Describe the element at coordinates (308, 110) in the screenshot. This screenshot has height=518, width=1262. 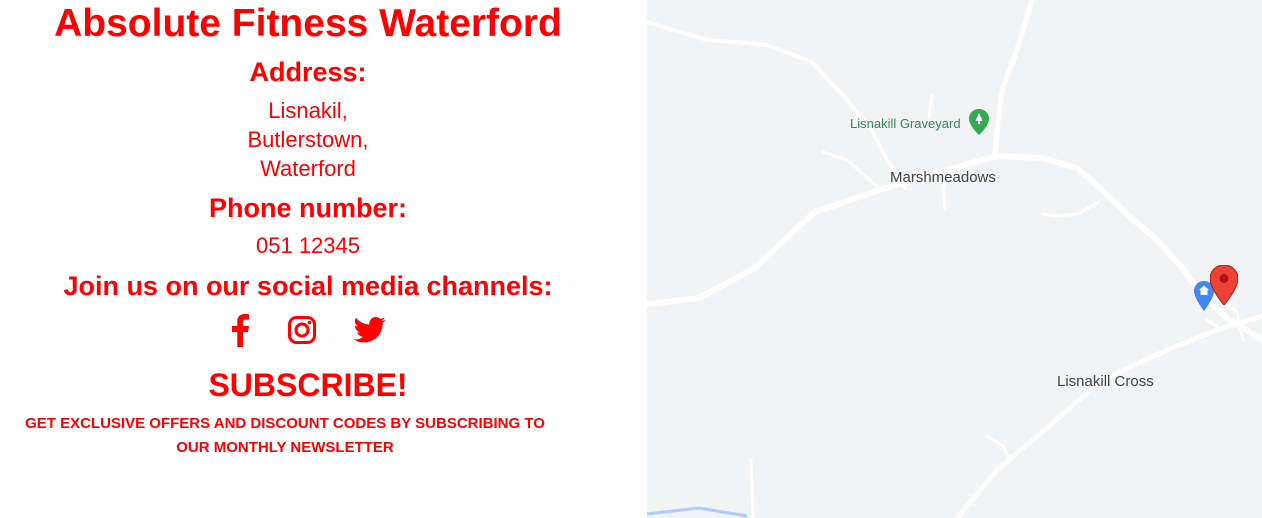
I see `address-line: Lisnakil,` at that location.